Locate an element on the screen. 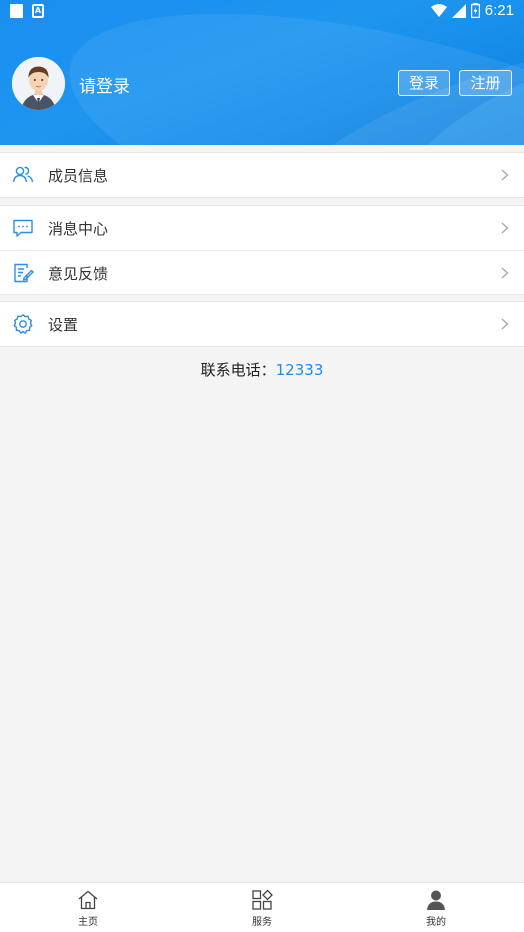 The height and width of the screenshot is (932, 524). menu-group-messages: 消息中心 意见反馈 is located at coordinates (262, 250).